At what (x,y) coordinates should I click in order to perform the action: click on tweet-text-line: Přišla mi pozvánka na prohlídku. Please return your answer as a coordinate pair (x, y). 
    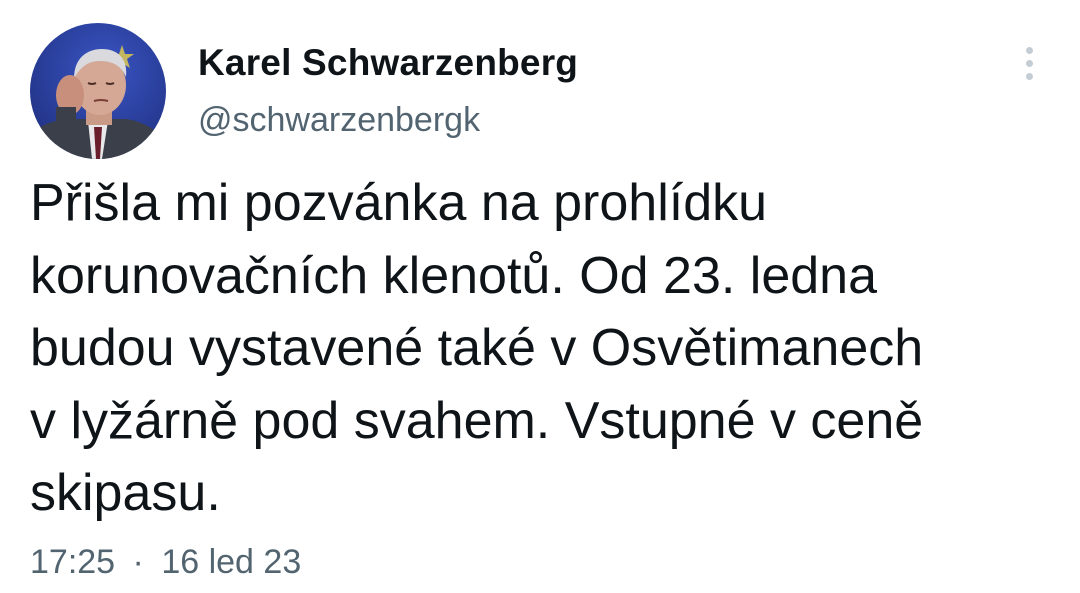
    Looking at the image, I should click on (399, 203).